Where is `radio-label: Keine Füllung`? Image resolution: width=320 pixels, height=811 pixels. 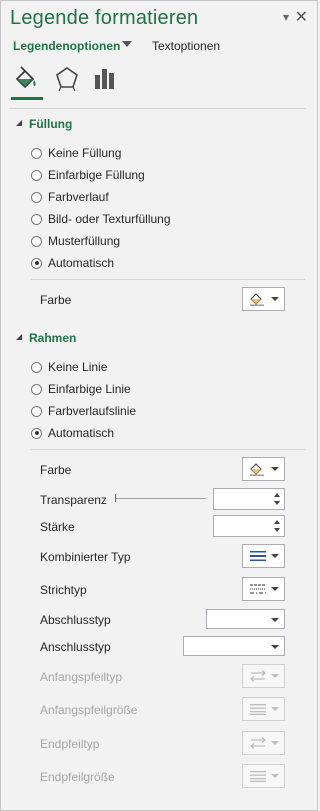
radio-label: Keine Füllung is located at coordinates (85, 153).